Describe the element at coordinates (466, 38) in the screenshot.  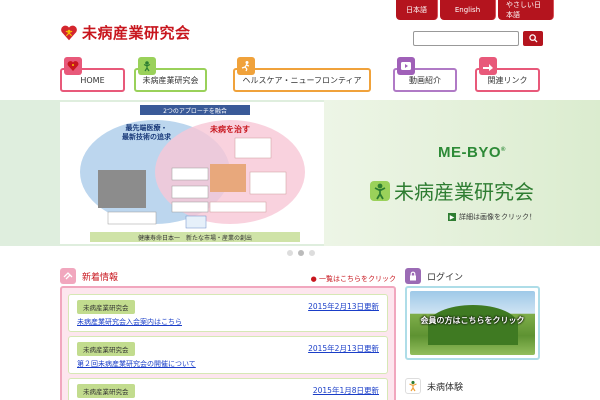
I see `search-input` at that location.